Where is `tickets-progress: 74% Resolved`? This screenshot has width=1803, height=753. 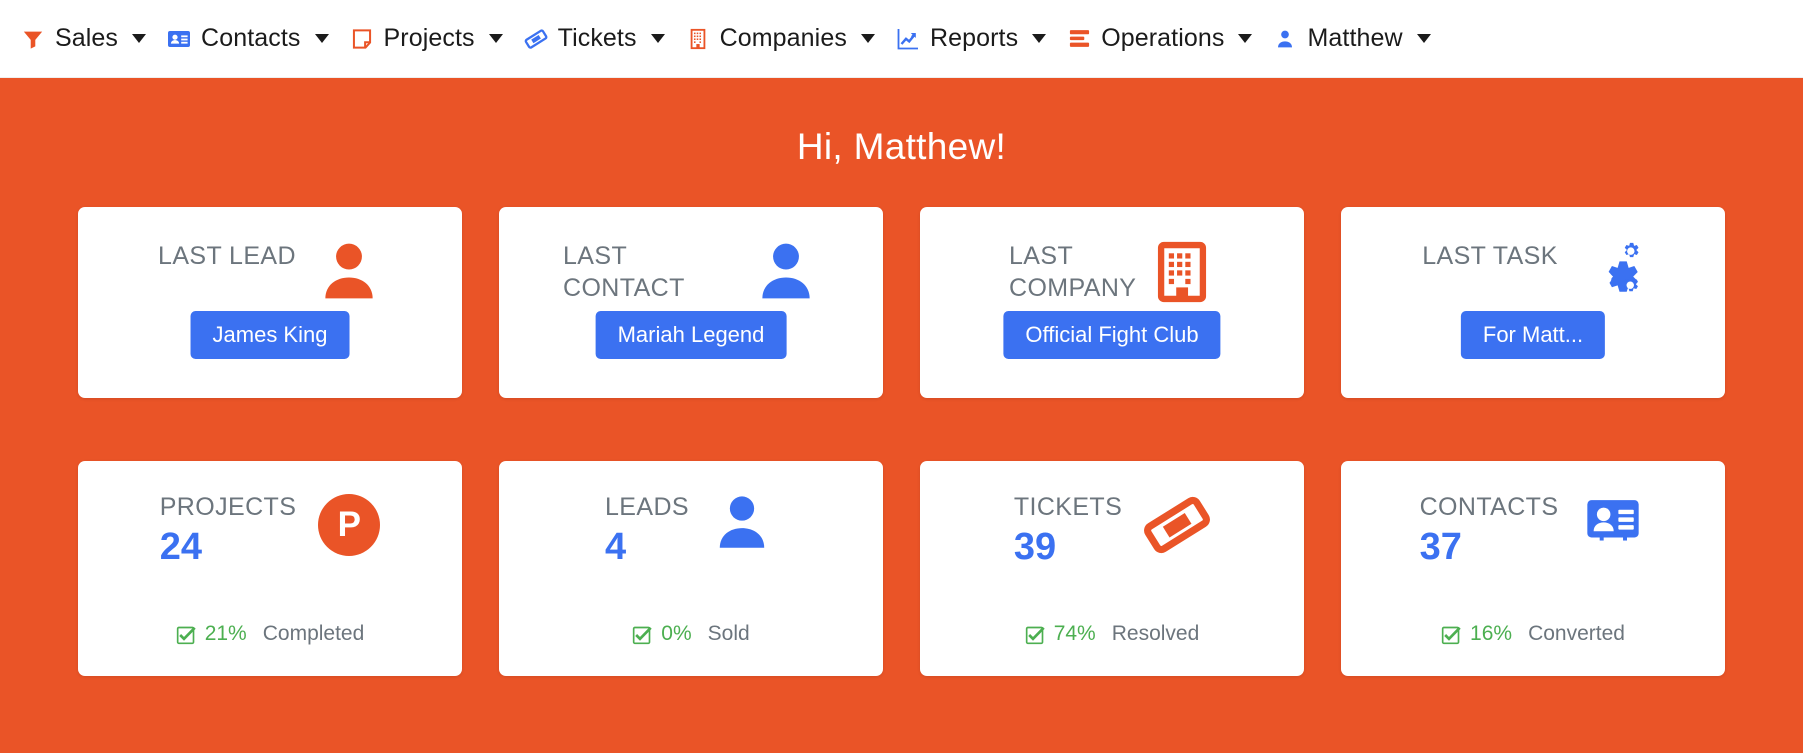
tickets-progress: 74% Resolved is located at coordinates (1112, 634).